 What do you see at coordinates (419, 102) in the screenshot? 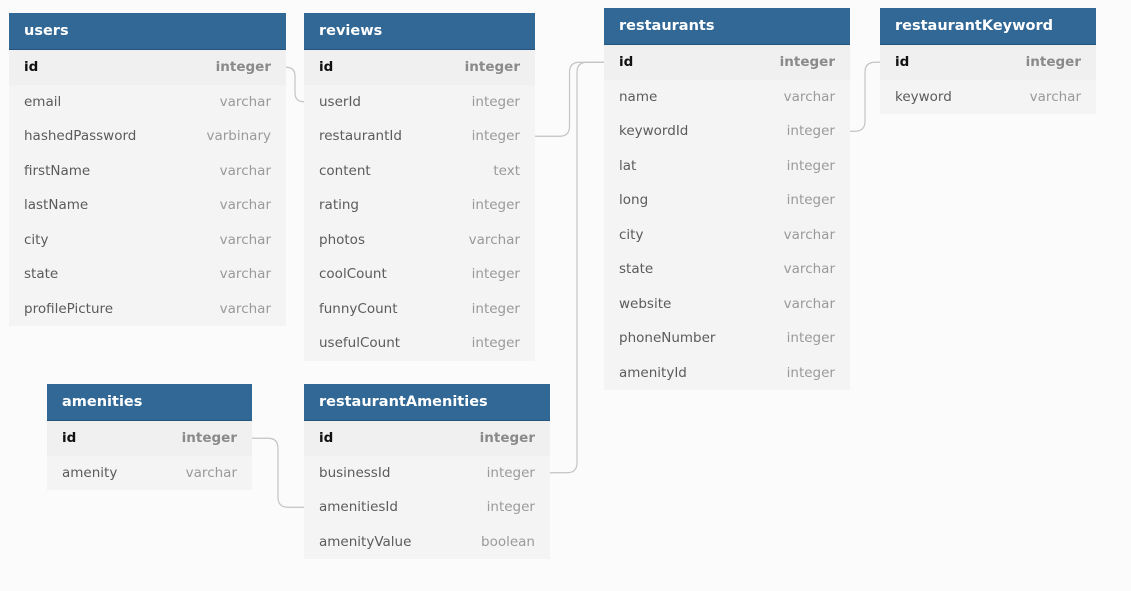
I see `table-row: userId integer` at bounding box center [419, 102].